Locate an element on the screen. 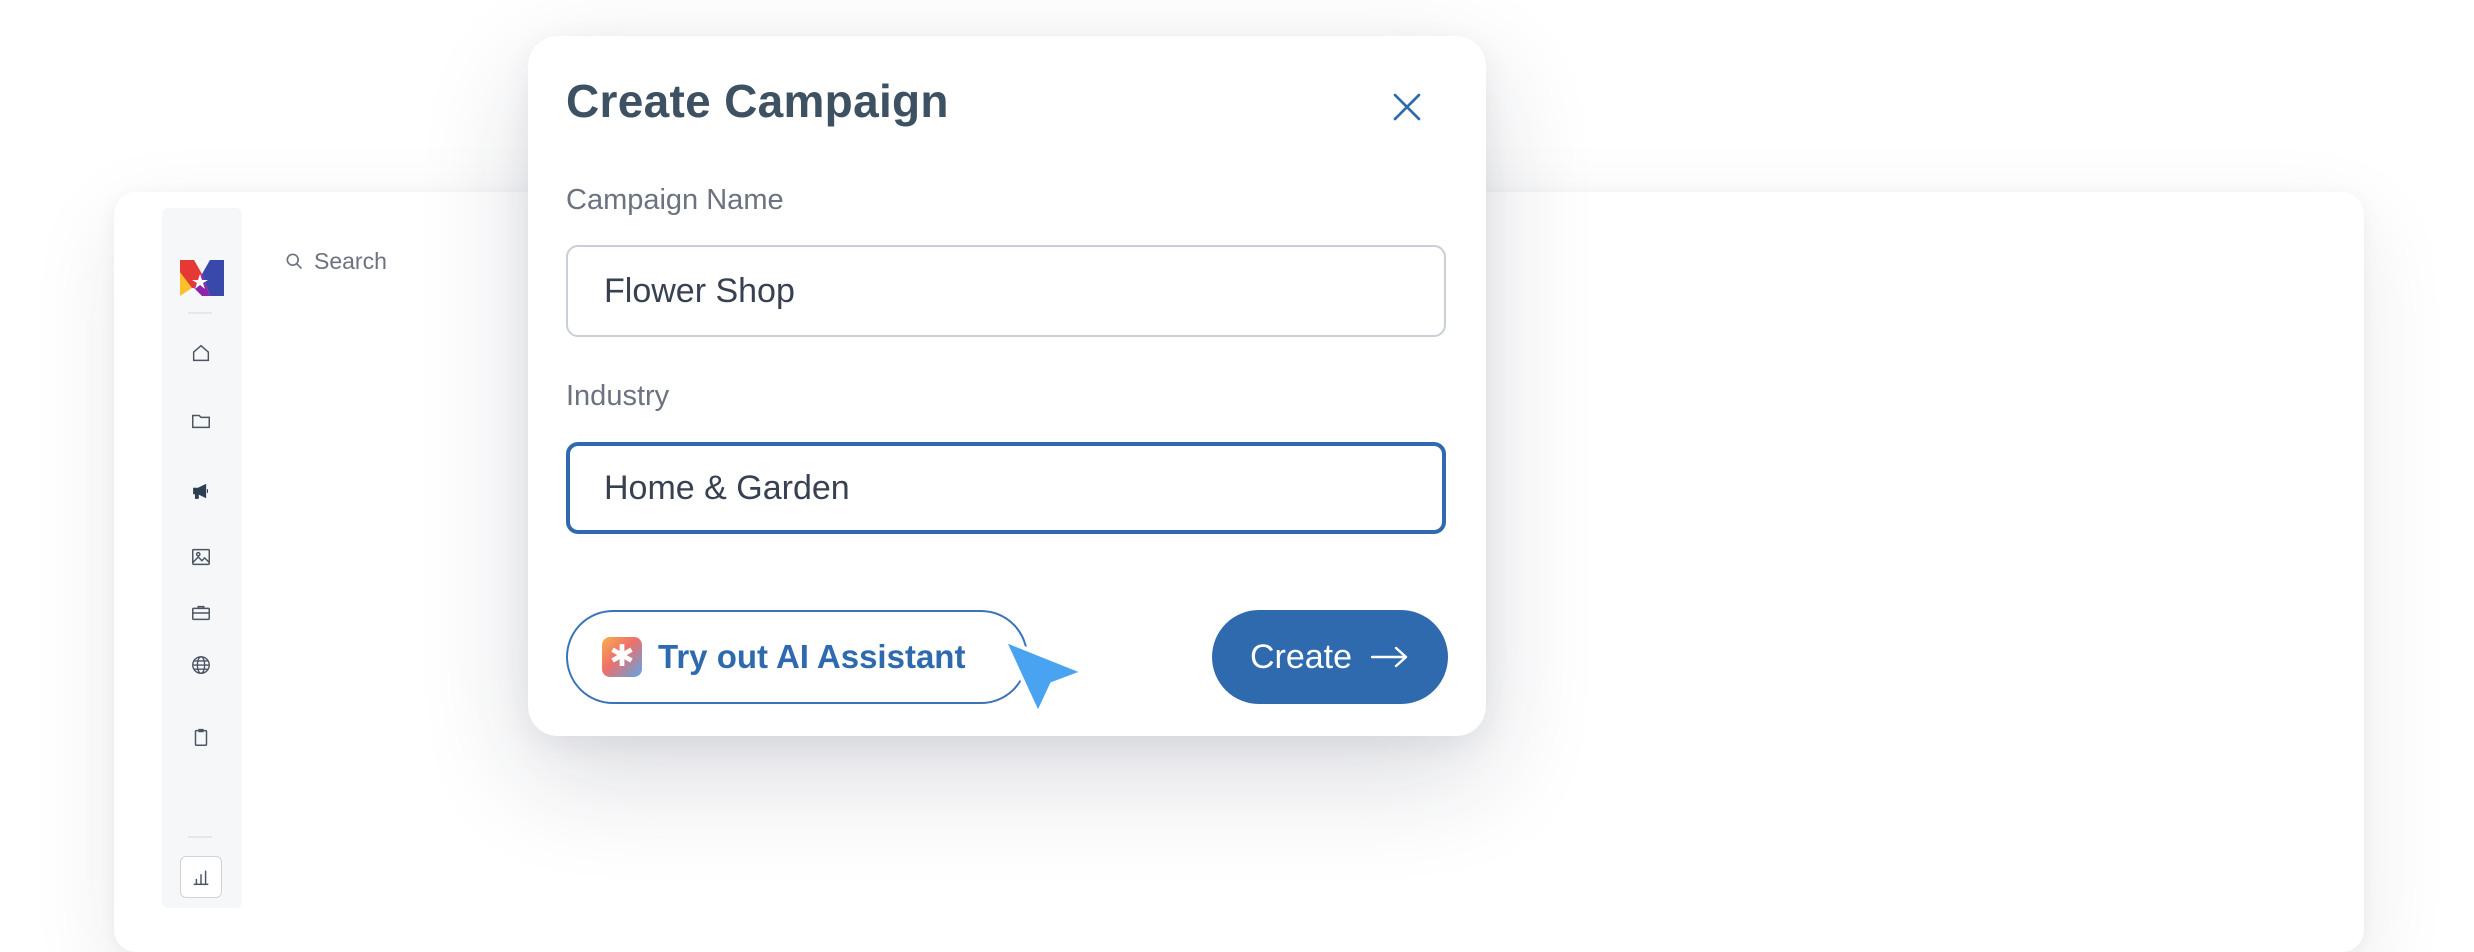 The image size is (2474, 952). briefcase-icon is located at coordinates (201, 613).